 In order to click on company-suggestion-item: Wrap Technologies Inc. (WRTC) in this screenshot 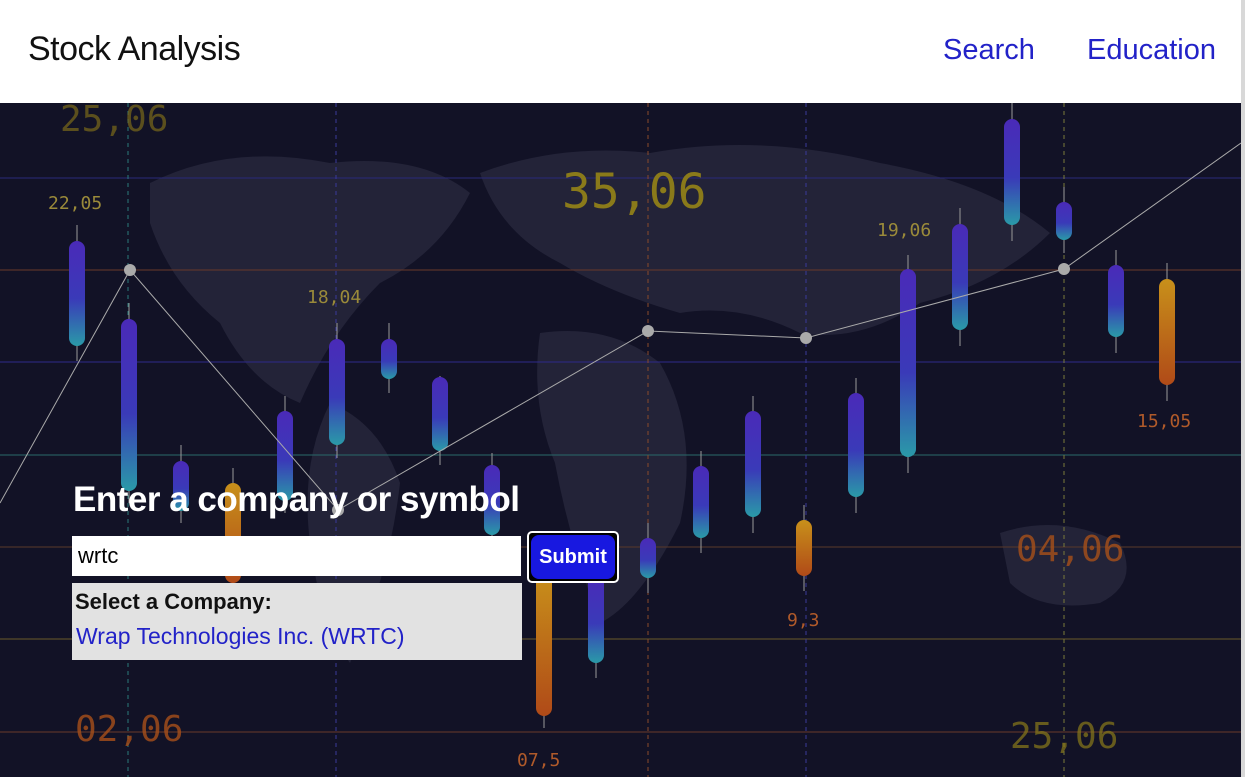, I will do `click(240, 636)`.